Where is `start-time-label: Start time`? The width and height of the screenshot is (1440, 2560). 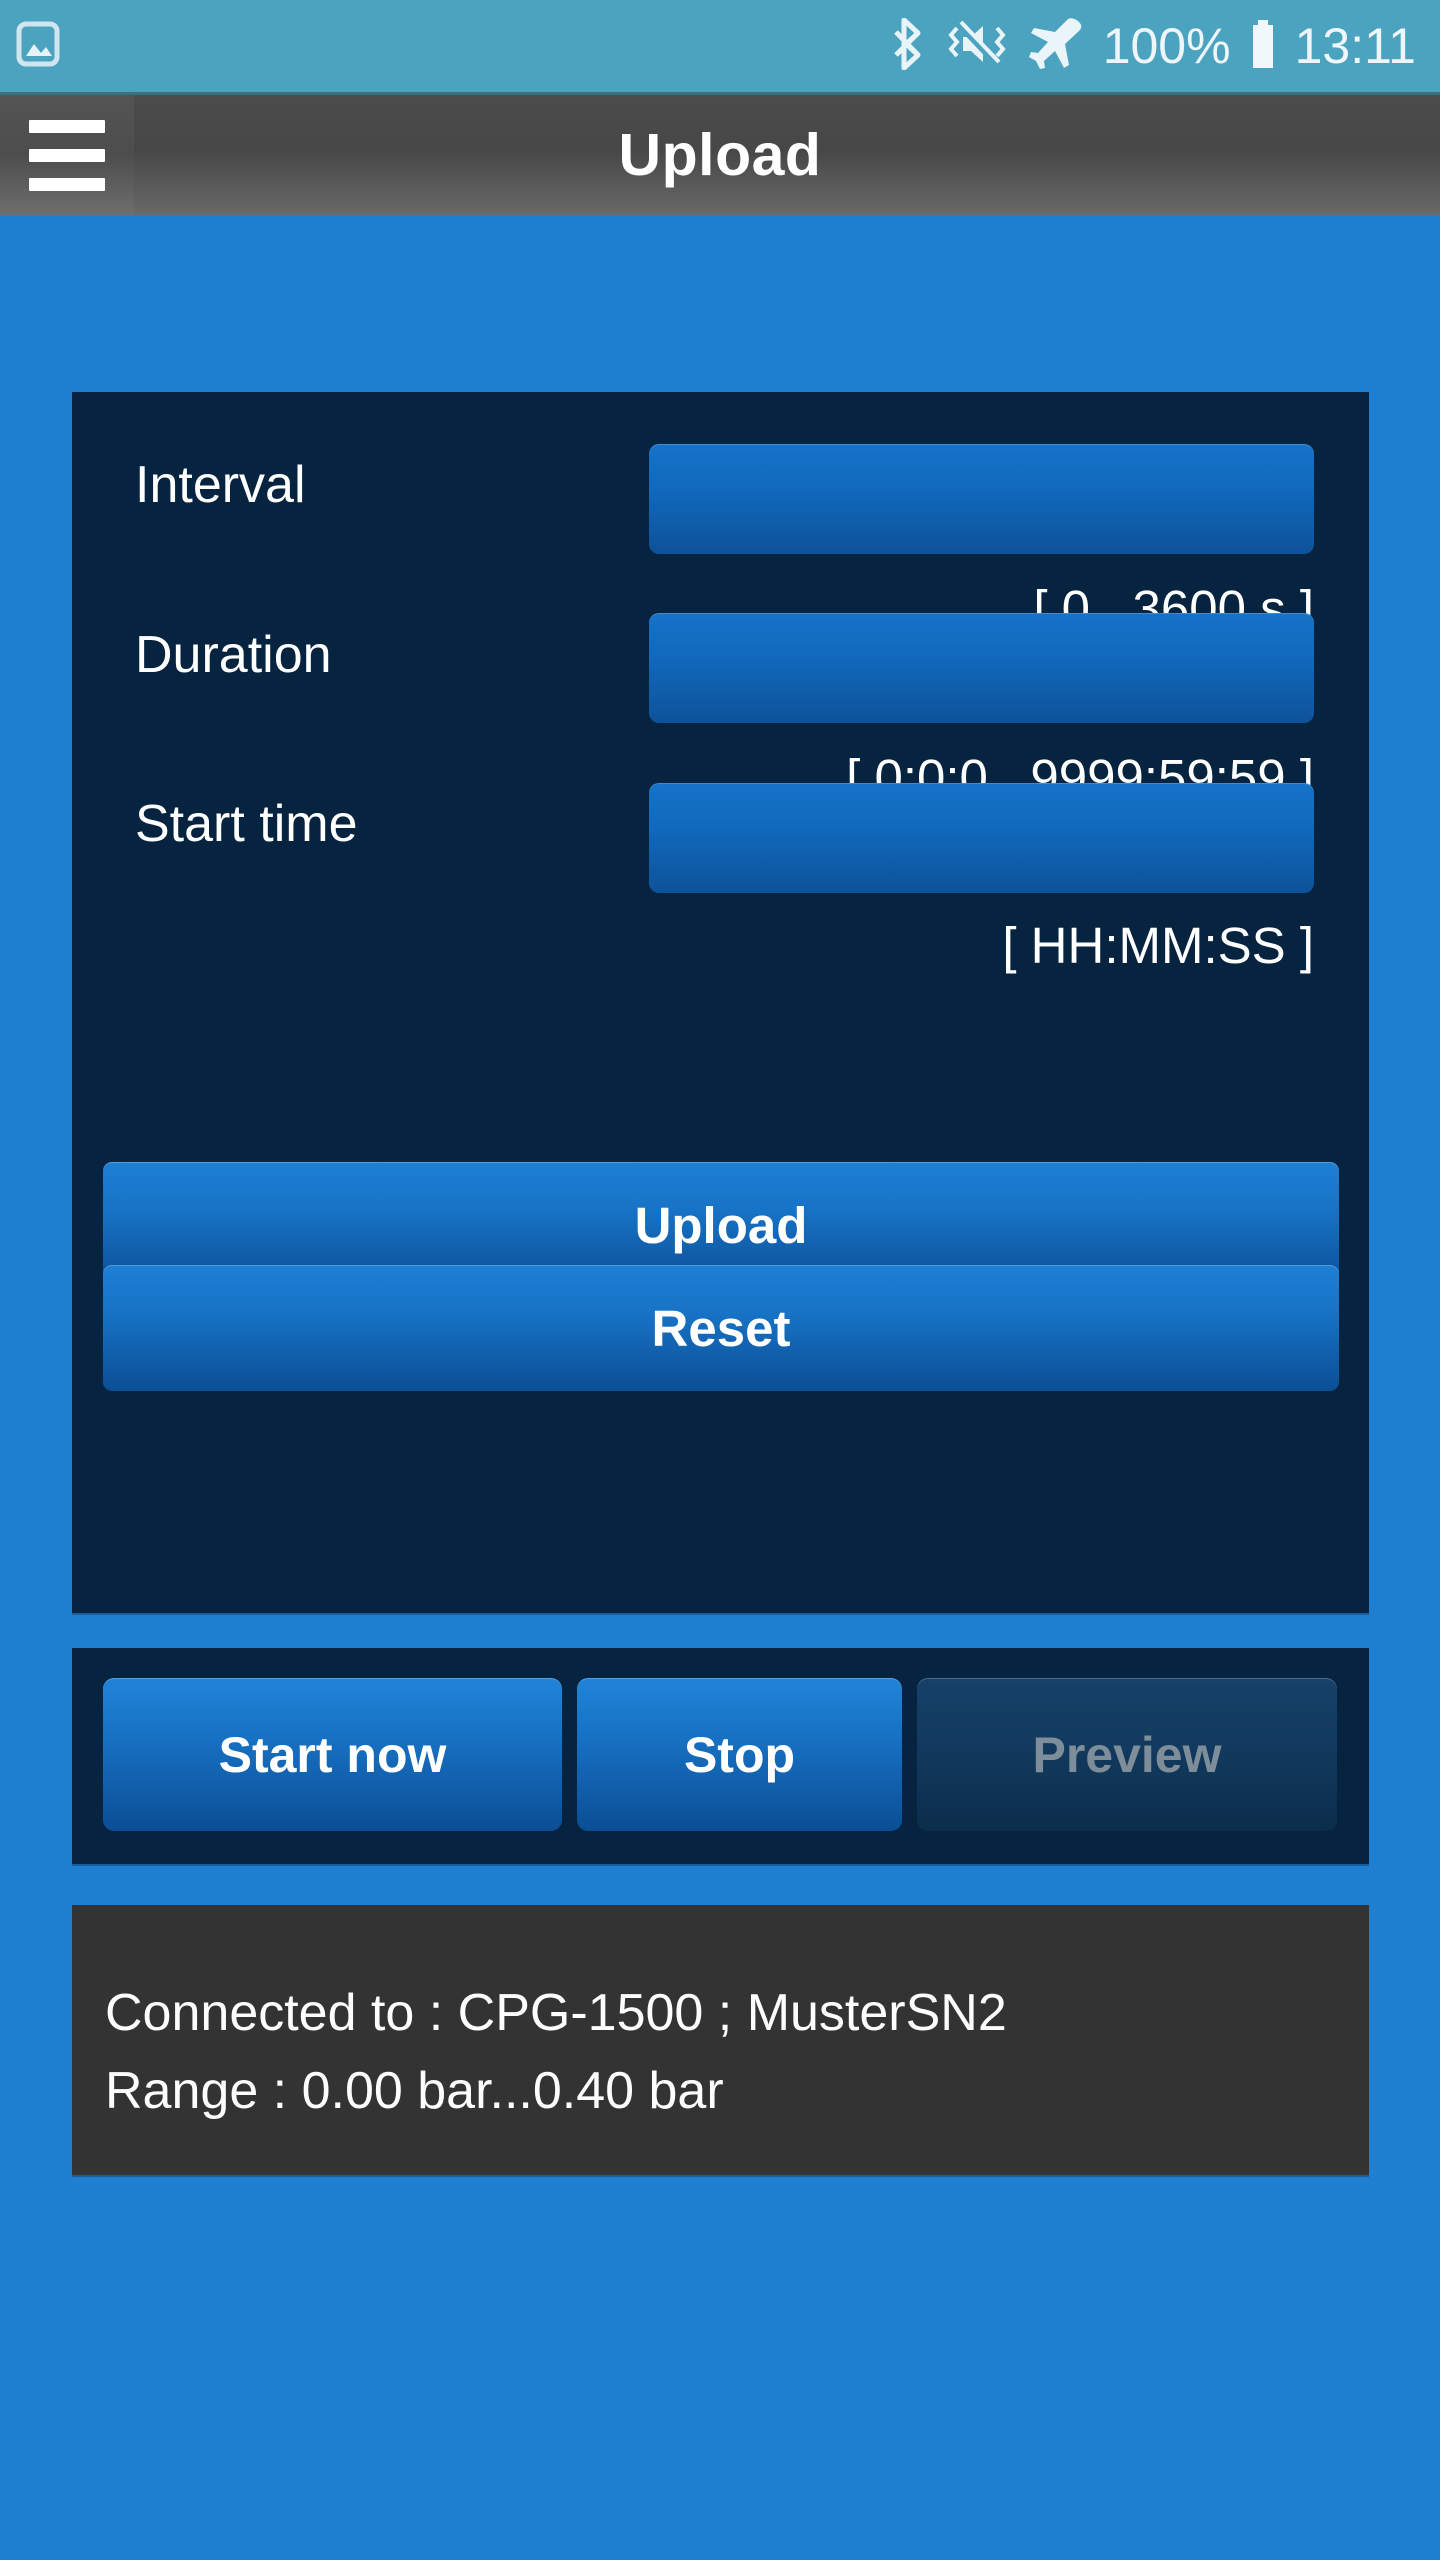
start-time-label: Start time is located at coordinates (246, 824).